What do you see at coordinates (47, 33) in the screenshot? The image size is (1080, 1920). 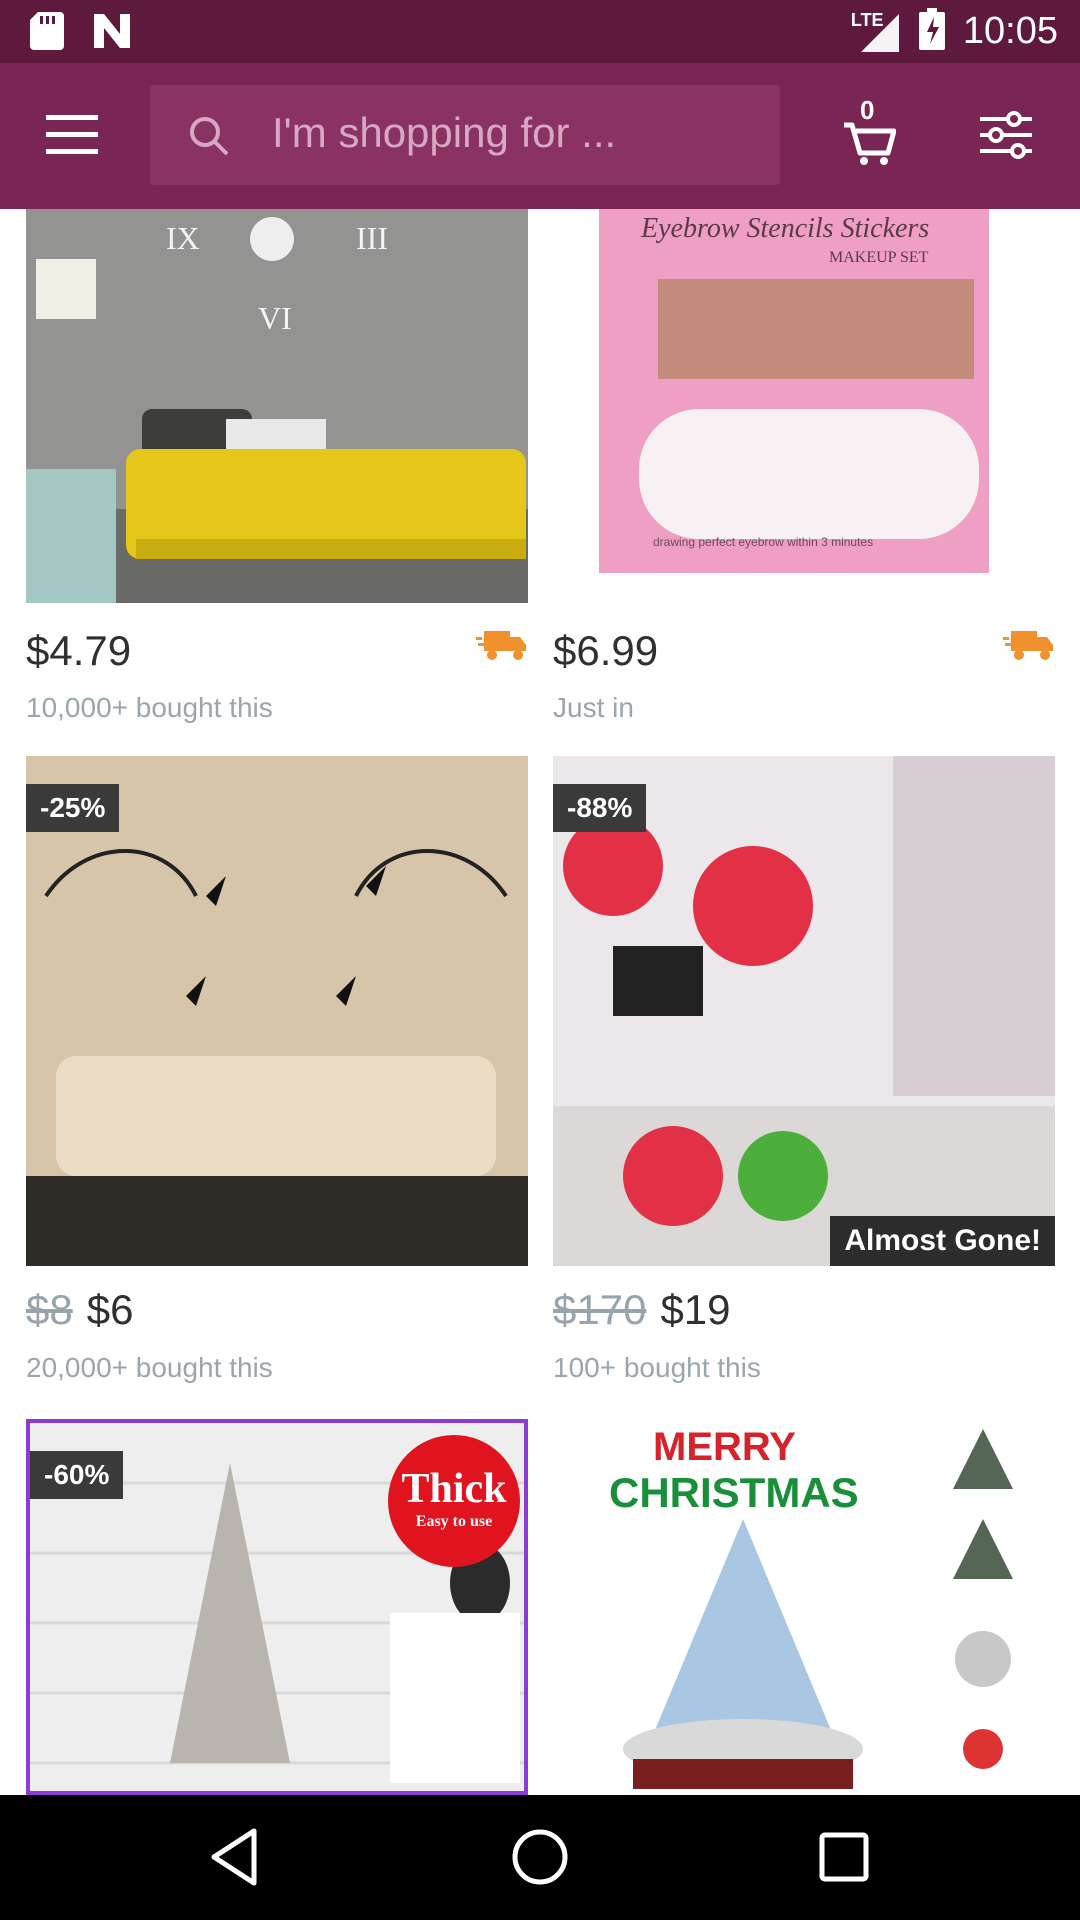 I see `sd-card-icon` at bounding box center [47, 33].